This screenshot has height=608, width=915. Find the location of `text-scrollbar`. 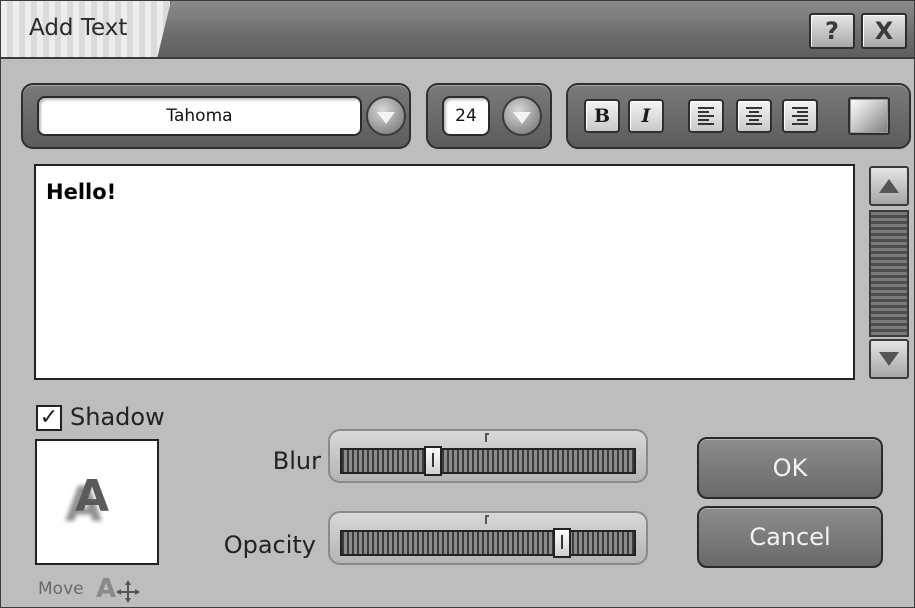

text-scrollbar is located at coordinates (889, 272).